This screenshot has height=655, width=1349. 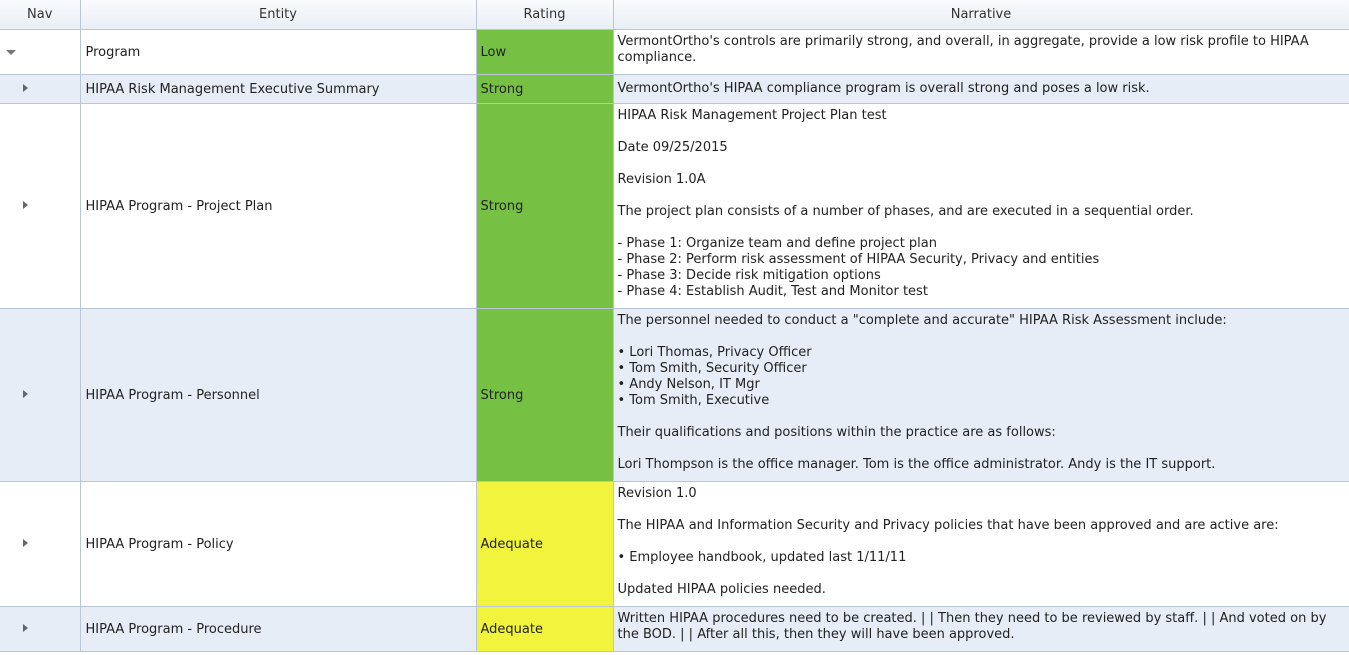 What do you see at coordinates (657, 493) in the screenshot?
I see `narrative-line: Revision 1.0` at bounding box center [657, 493].